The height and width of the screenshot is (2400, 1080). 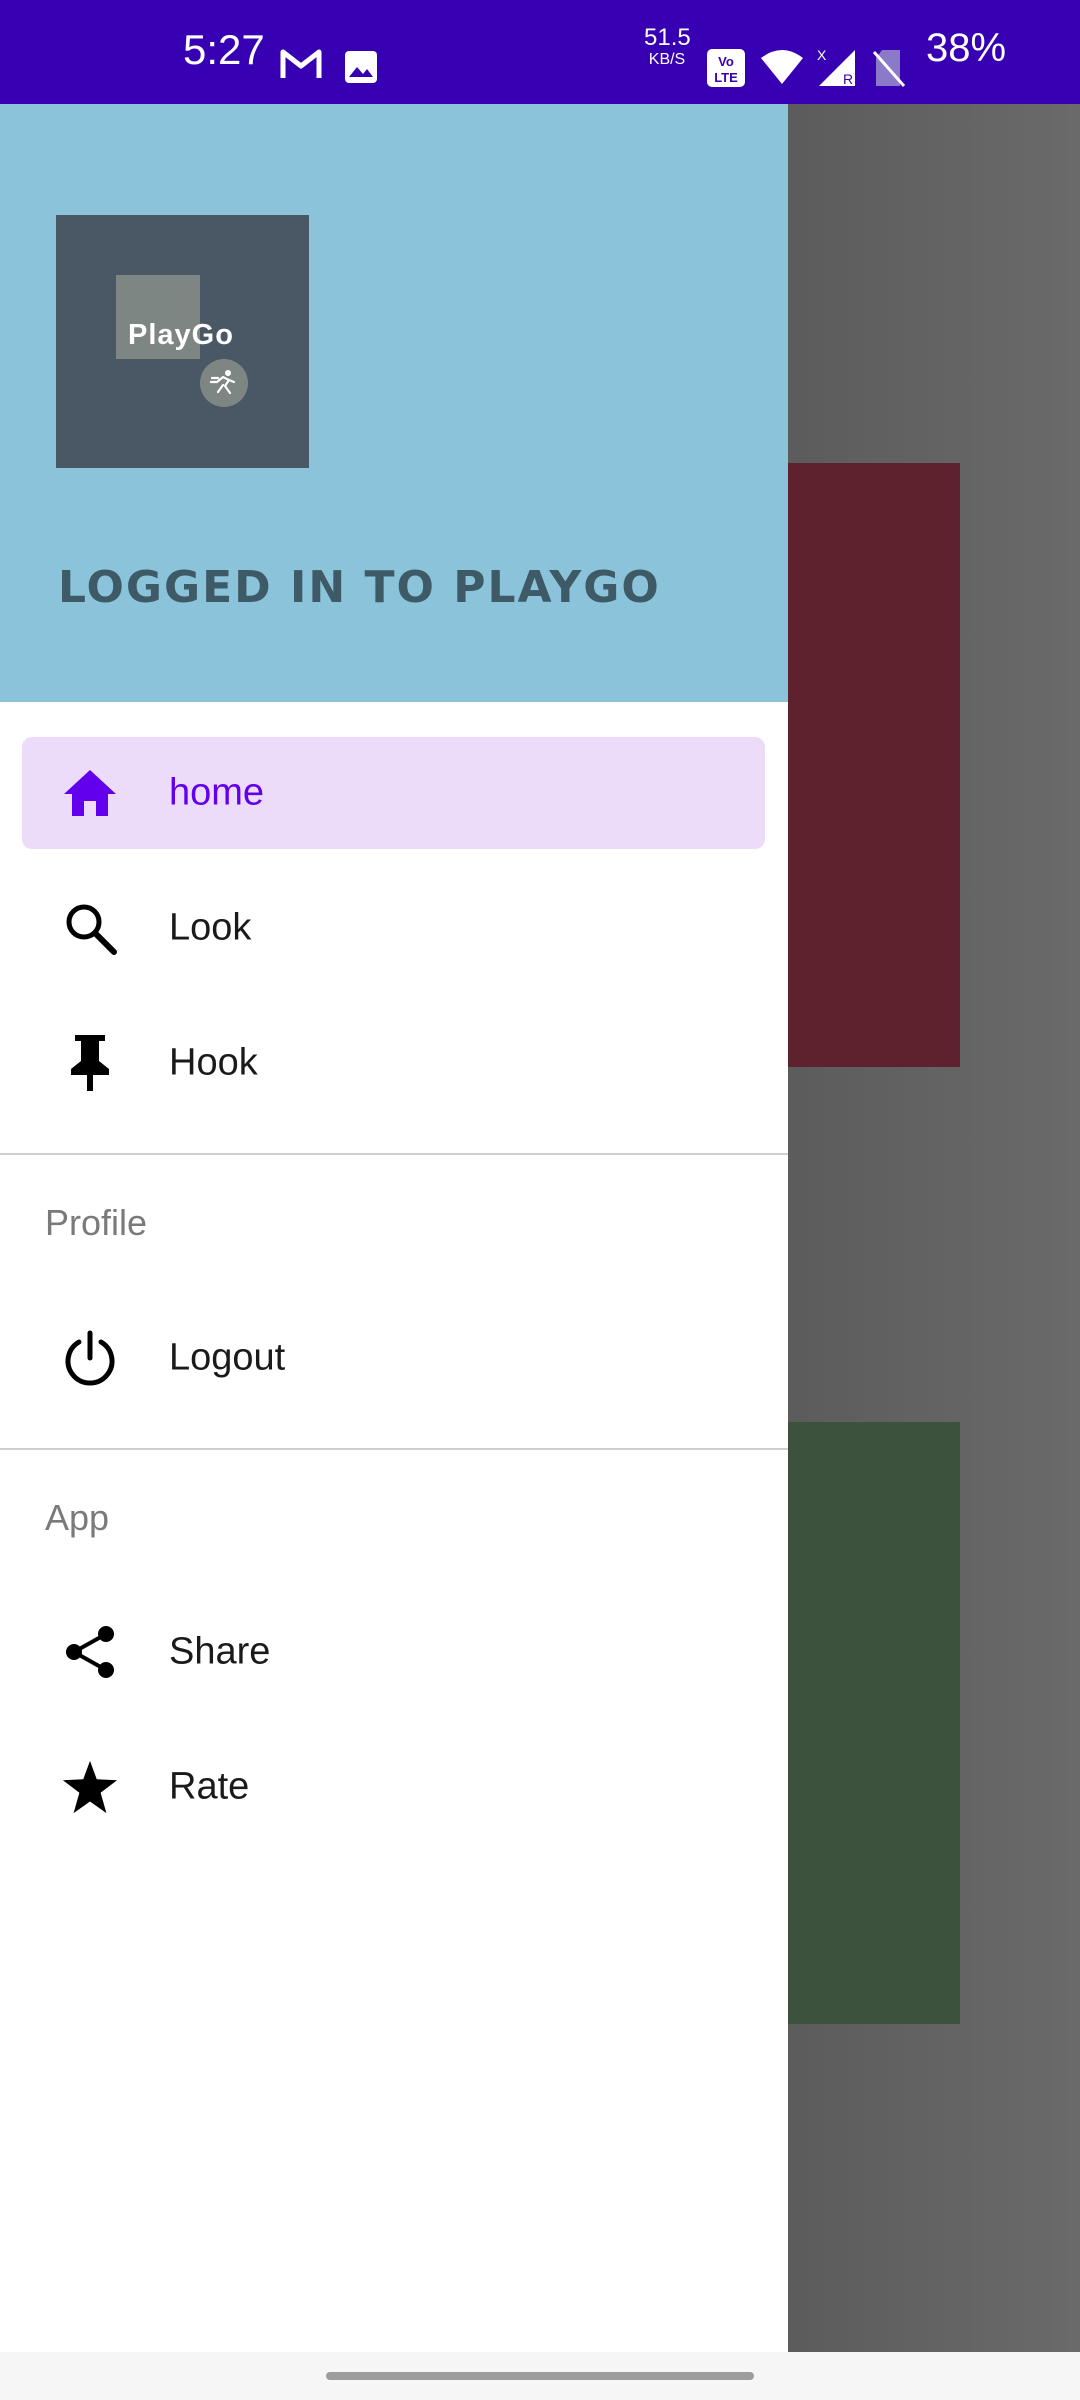 What do you see at coordinates (393, 1787) in the screenshot?
I see `menu-item-rate: Rate` at bounding box center [393, 1787].